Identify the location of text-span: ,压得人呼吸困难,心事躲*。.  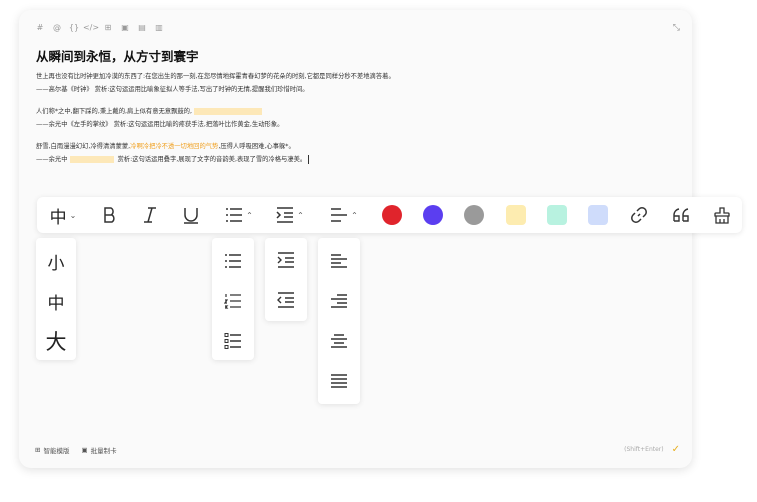
(256, 146).